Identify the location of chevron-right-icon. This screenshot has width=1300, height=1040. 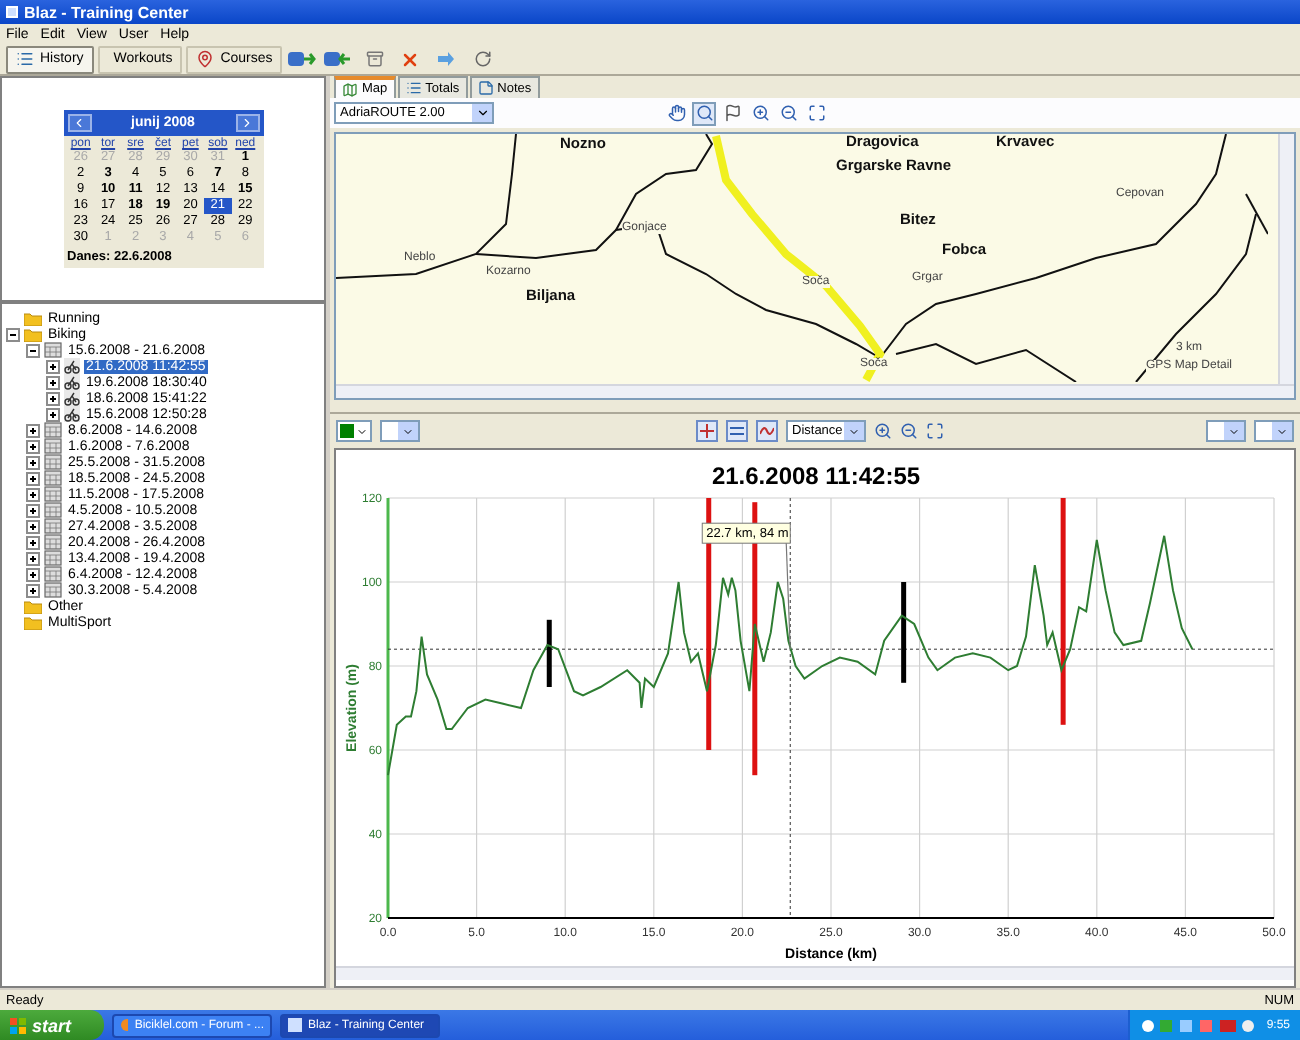
(247, 123).